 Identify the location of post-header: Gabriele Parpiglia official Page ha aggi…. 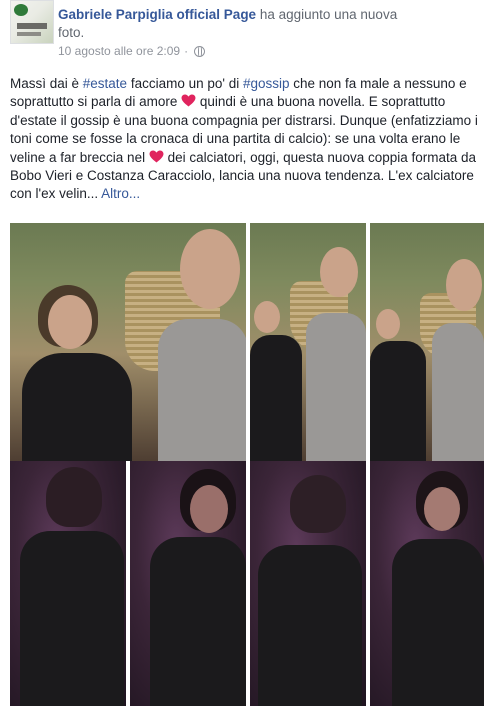
(247, 32).